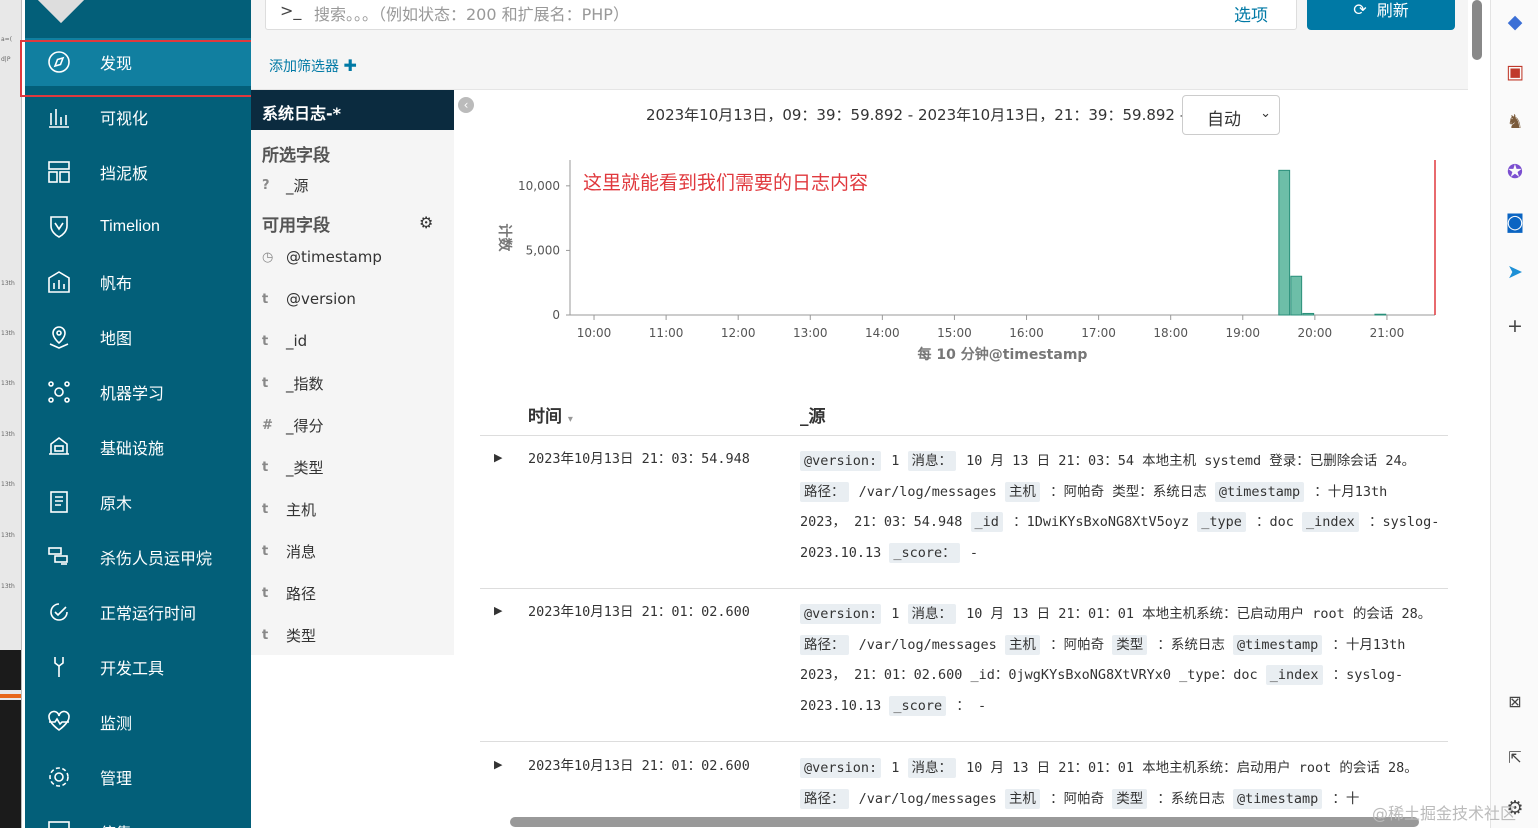 The width and height of the screenshot is (1538, 828). Describe the element at coordinates (471, 13) in the screenshot. I see `search-input: 搜索。。。（例如状态：200 和扩展名：PHP）` at that location.